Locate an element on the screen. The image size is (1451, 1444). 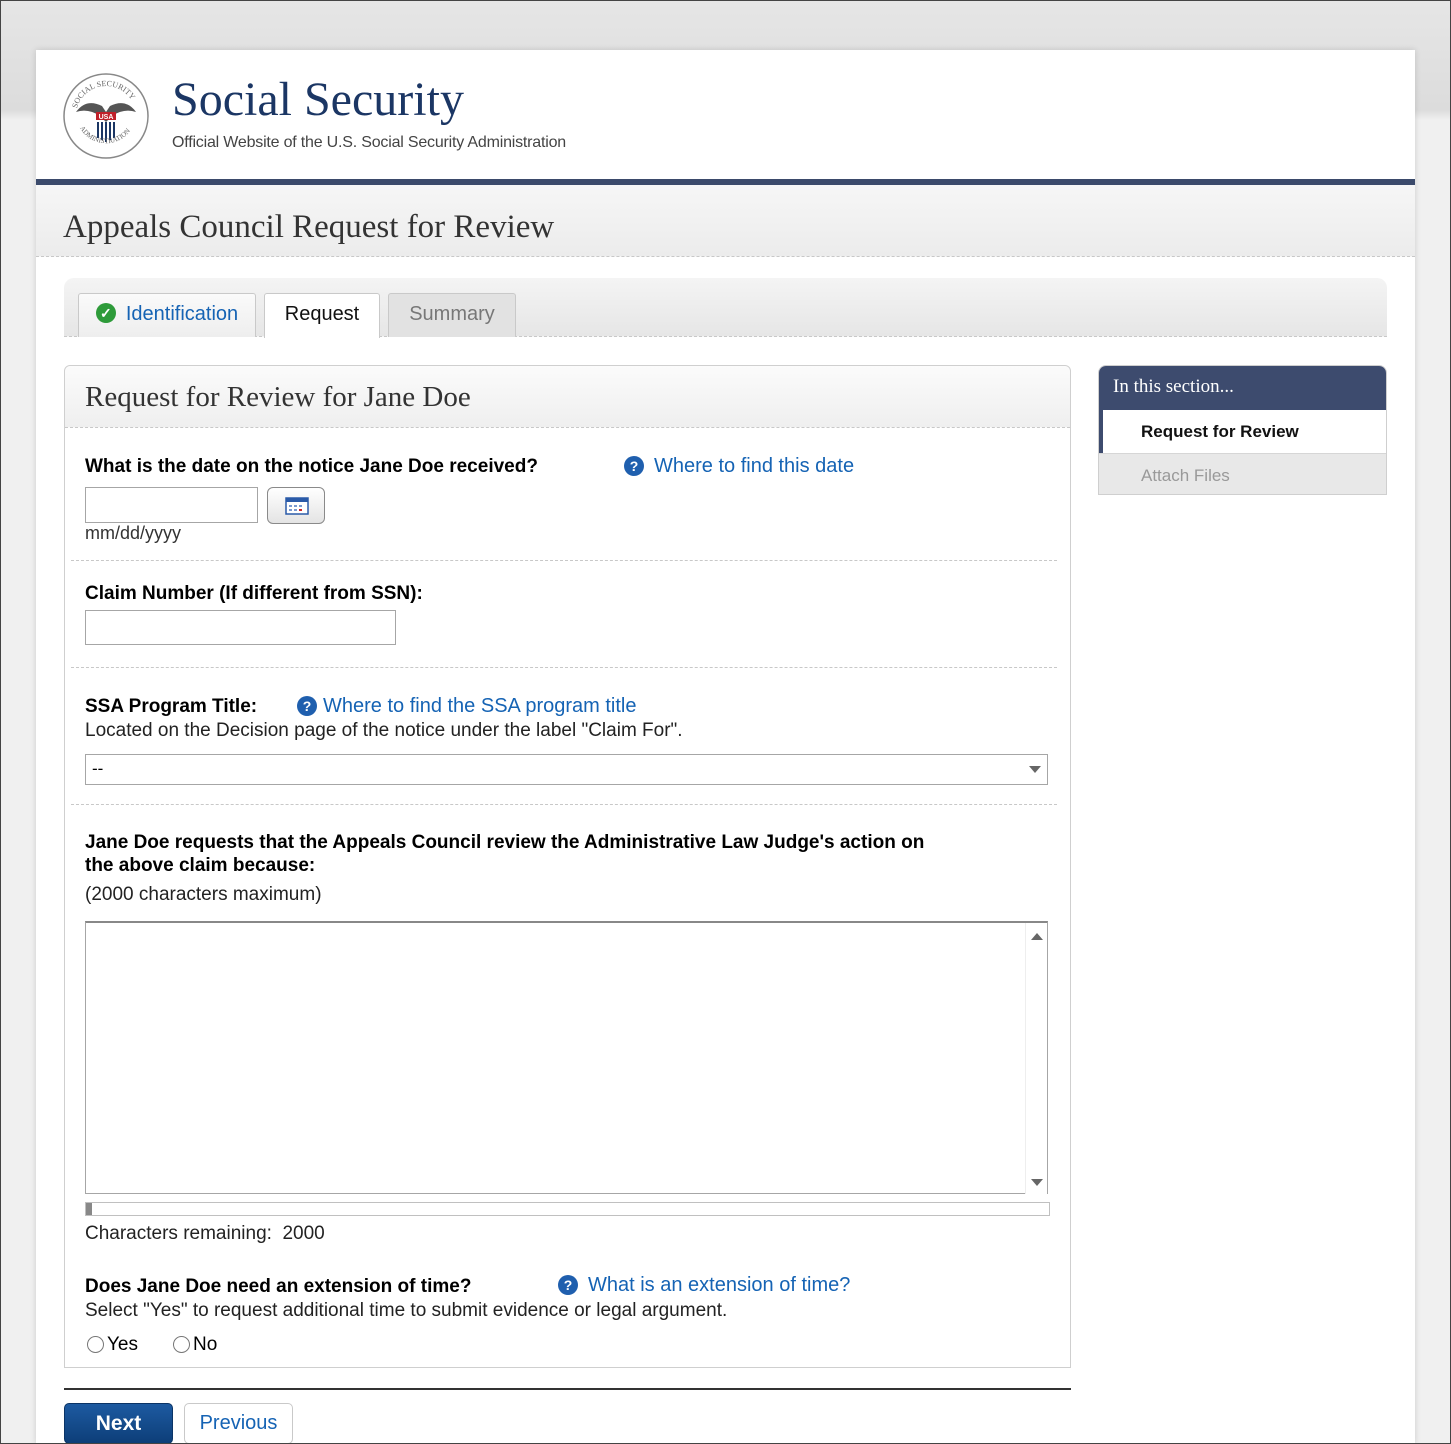
next-button: Next is located at coordinates (118, 1423).